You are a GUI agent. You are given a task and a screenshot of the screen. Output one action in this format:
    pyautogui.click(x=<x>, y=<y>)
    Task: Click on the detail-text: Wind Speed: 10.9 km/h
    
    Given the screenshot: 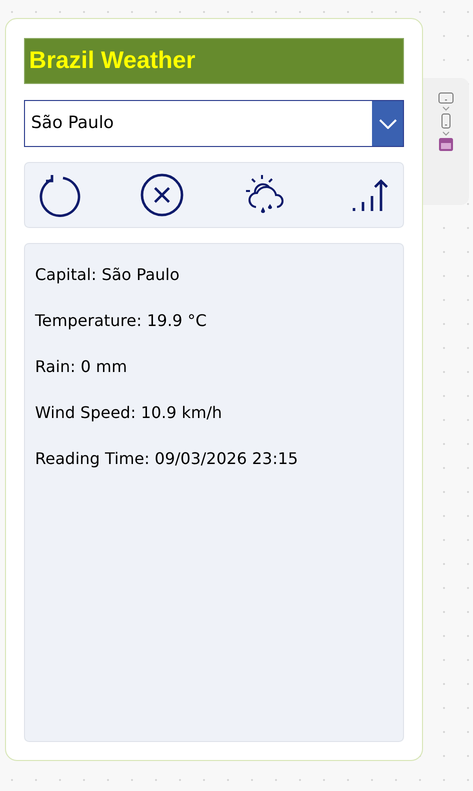 What is the action you would take?
    pyautogui.click(x=129, y=413)
    